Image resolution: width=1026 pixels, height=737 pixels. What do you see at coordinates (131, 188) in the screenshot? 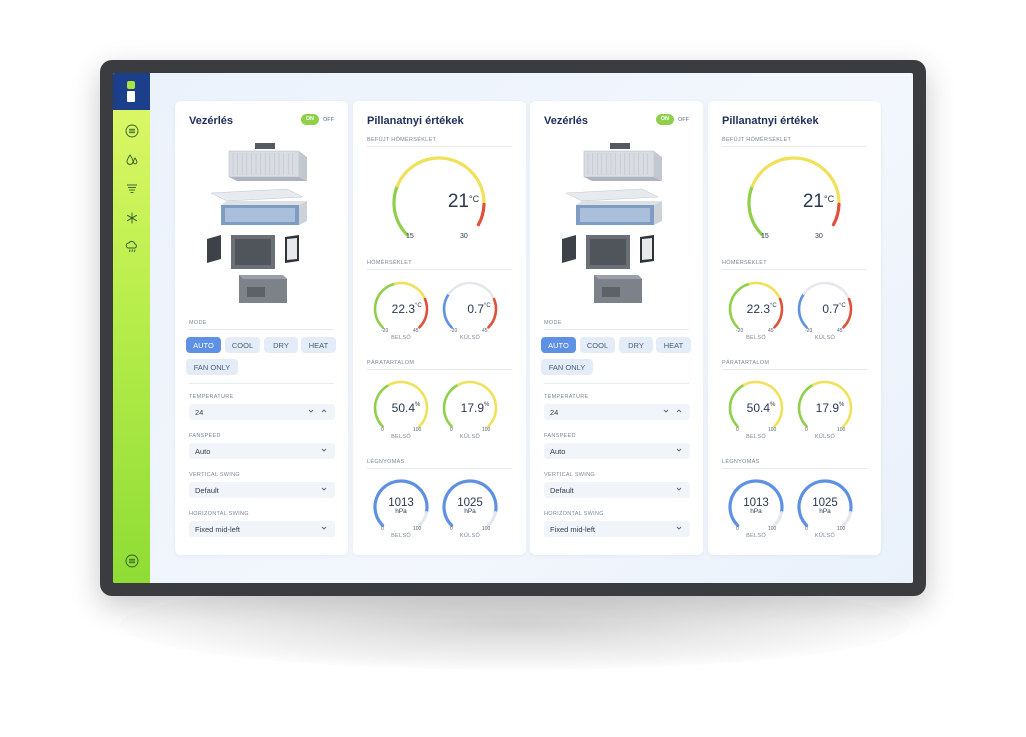
I see `tornado-icon` at bounding box center [131, 188].